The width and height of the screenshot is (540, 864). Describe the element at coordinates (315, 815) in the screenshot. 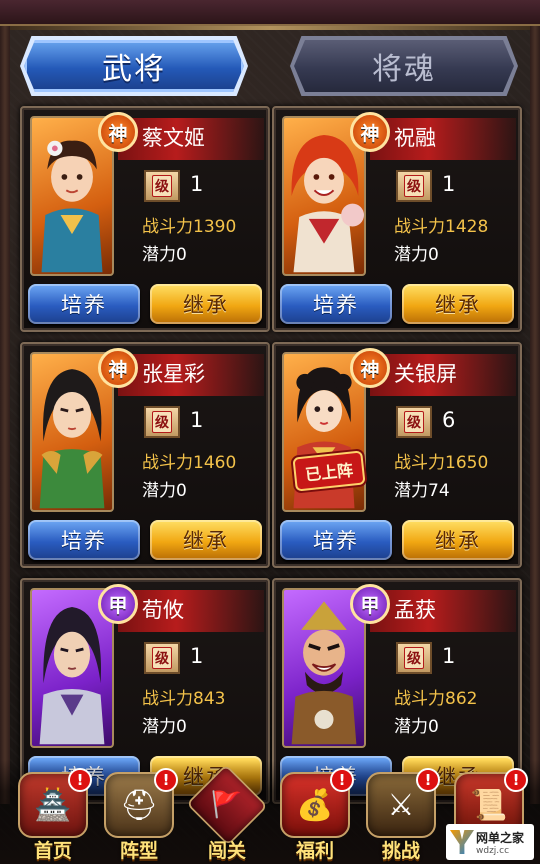

I see `nav-welfare: 💰 ! 福利` at that location.